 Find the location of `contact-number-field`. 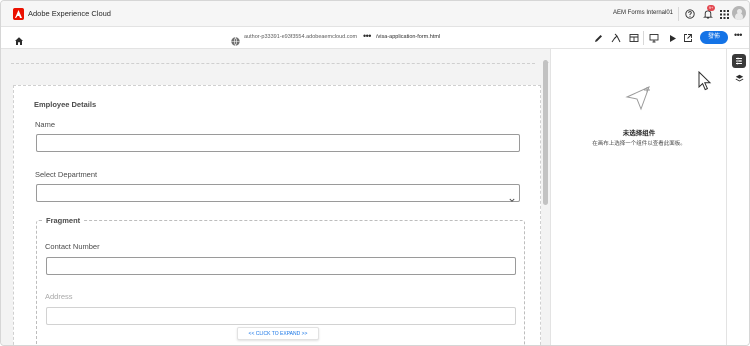

contact-number-field is located at coordinates (281, 266).